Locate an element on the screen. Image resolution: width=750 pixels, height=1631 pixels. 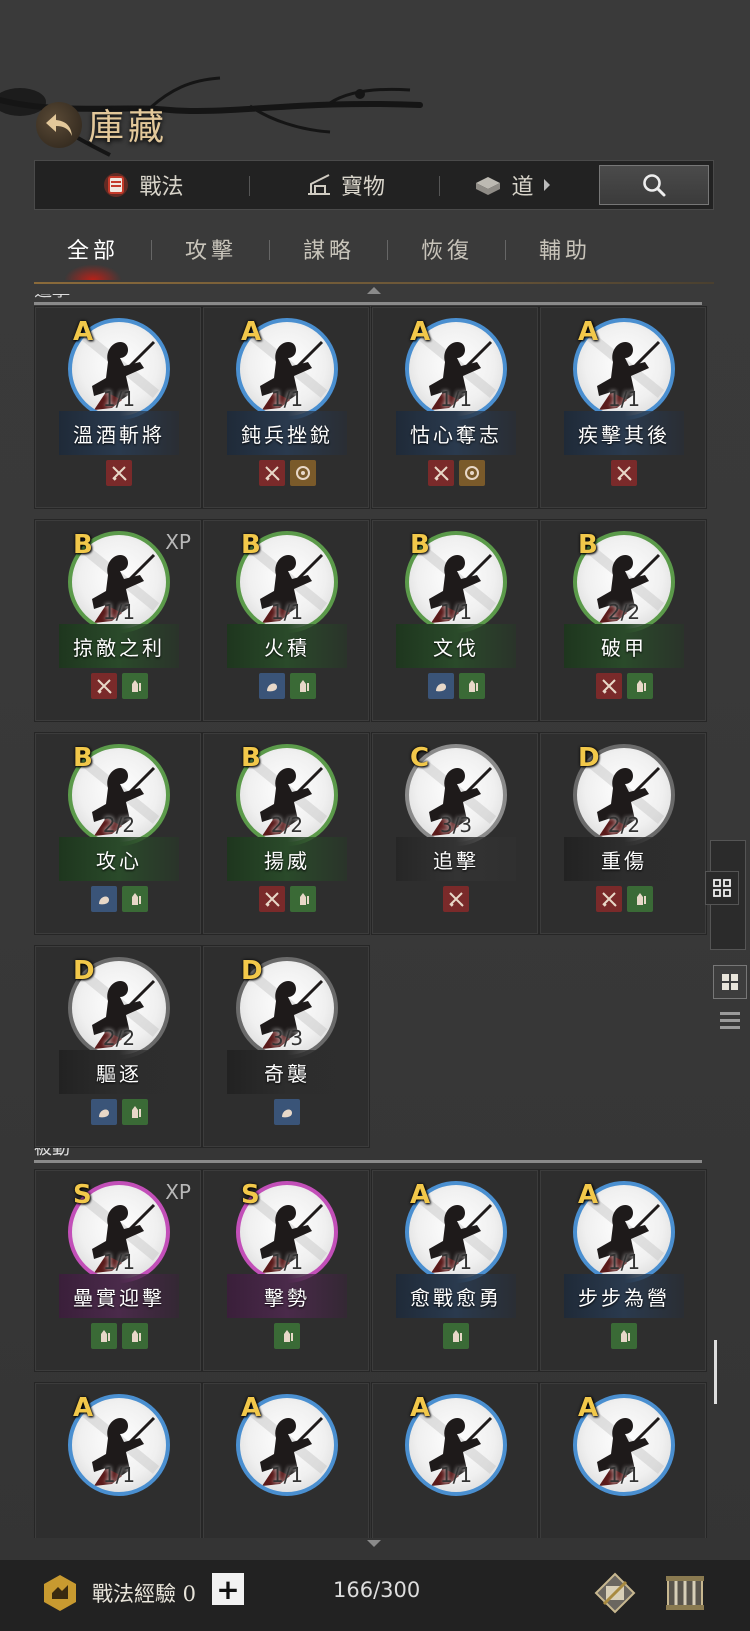
filter-tab-recovery: 恢復 is located at coordinates (447, 249).